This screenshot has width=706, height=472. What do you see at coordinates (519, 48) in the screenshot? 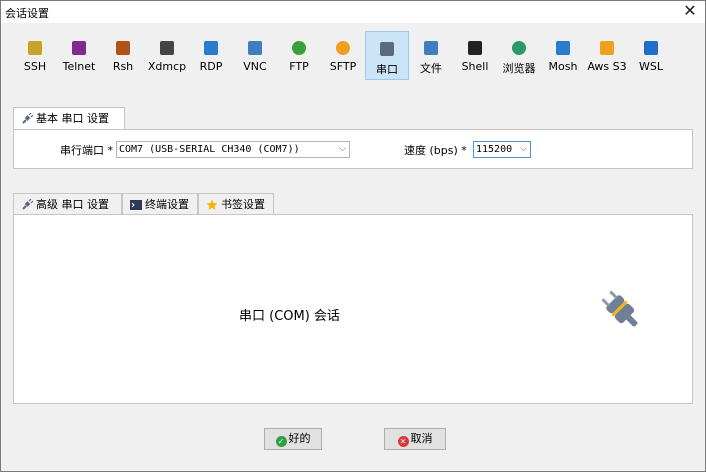
I see `browser-globe-icon` at bounding box center [519, 48].